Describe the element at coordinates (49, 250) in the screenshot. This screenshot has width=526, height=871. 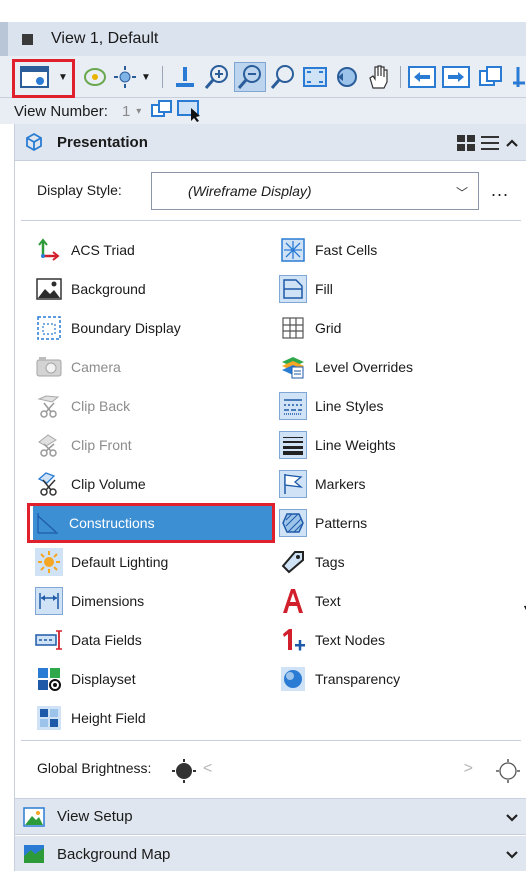
I see `acs-triad-icon` at that location.